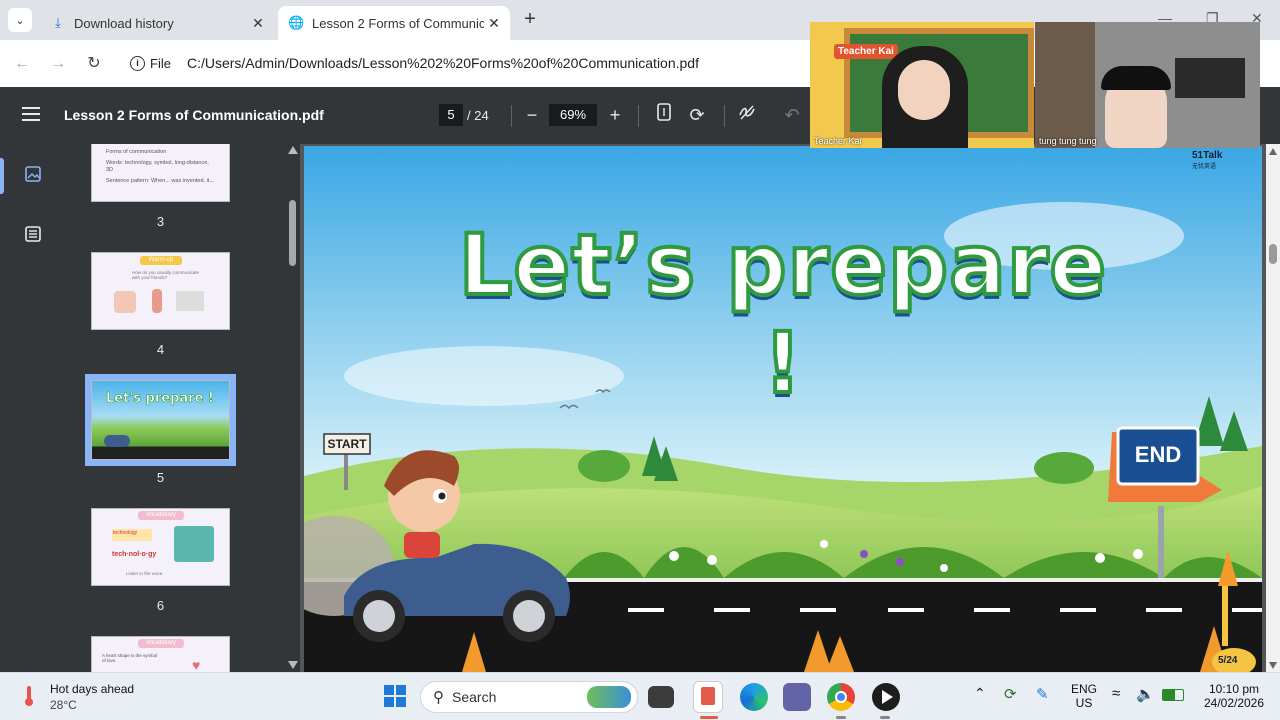  I want to click on draw-icon, so click(747, 112).